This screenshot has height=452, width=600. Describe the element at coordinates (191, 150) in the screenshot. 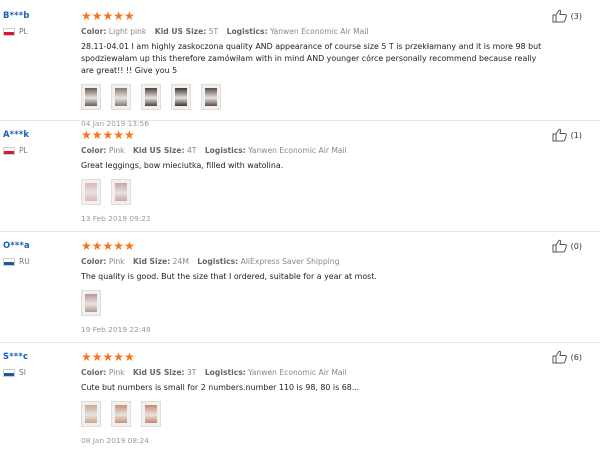

I see `size-value: 4T` at that location.